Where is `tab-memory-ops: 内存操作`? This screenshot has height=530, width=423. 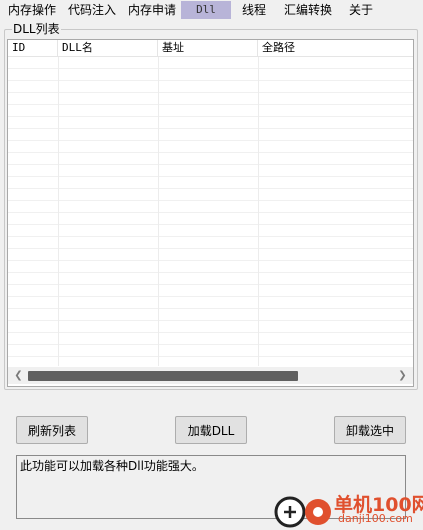 tab-memory-ops: 内存操作 is located at coordinates (32, 10).